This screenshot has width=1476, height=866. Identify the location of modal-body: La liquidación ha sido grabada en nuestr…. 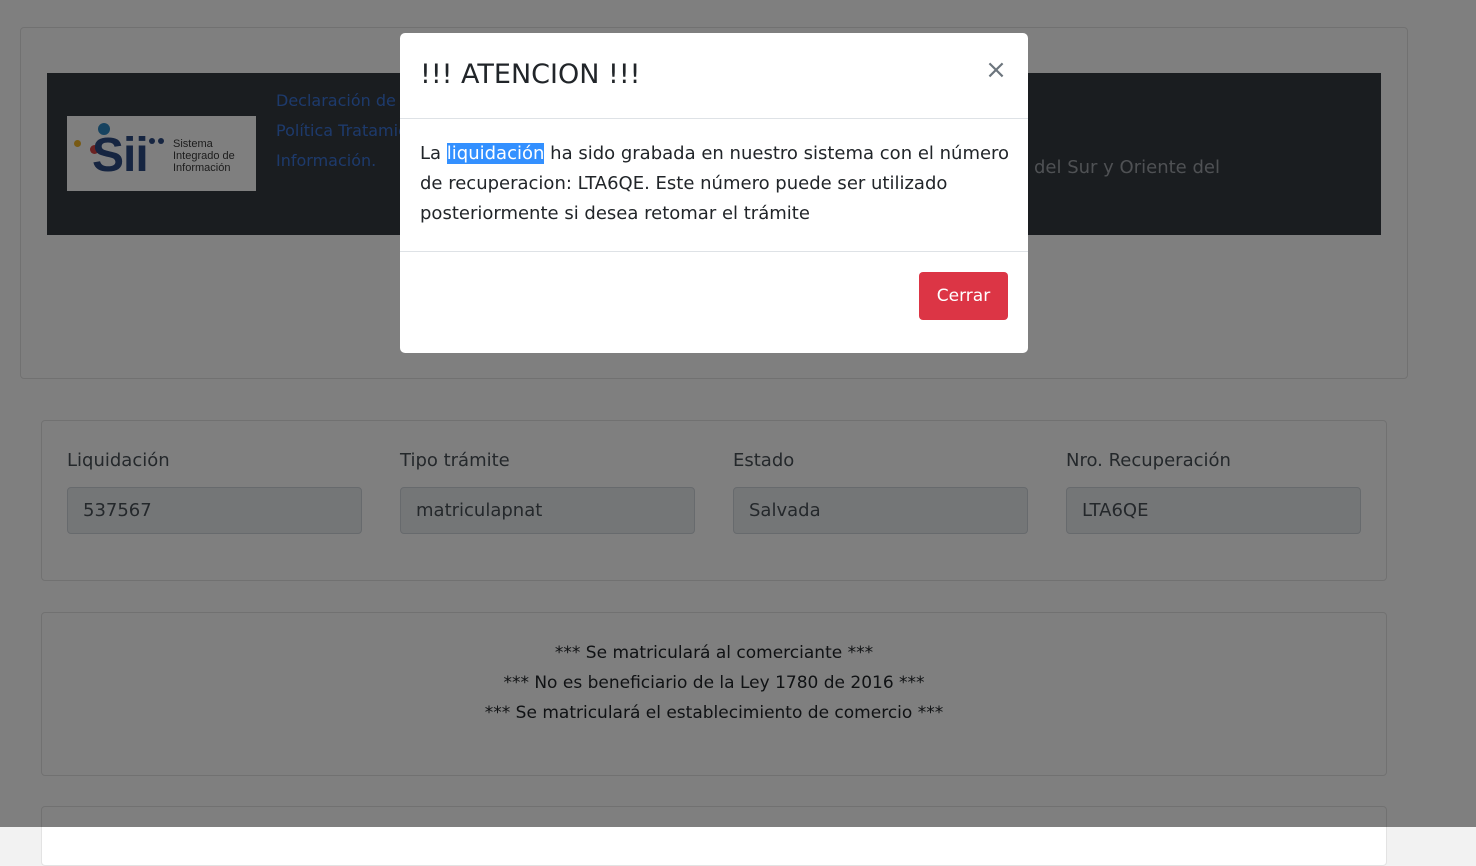
(715, 184).